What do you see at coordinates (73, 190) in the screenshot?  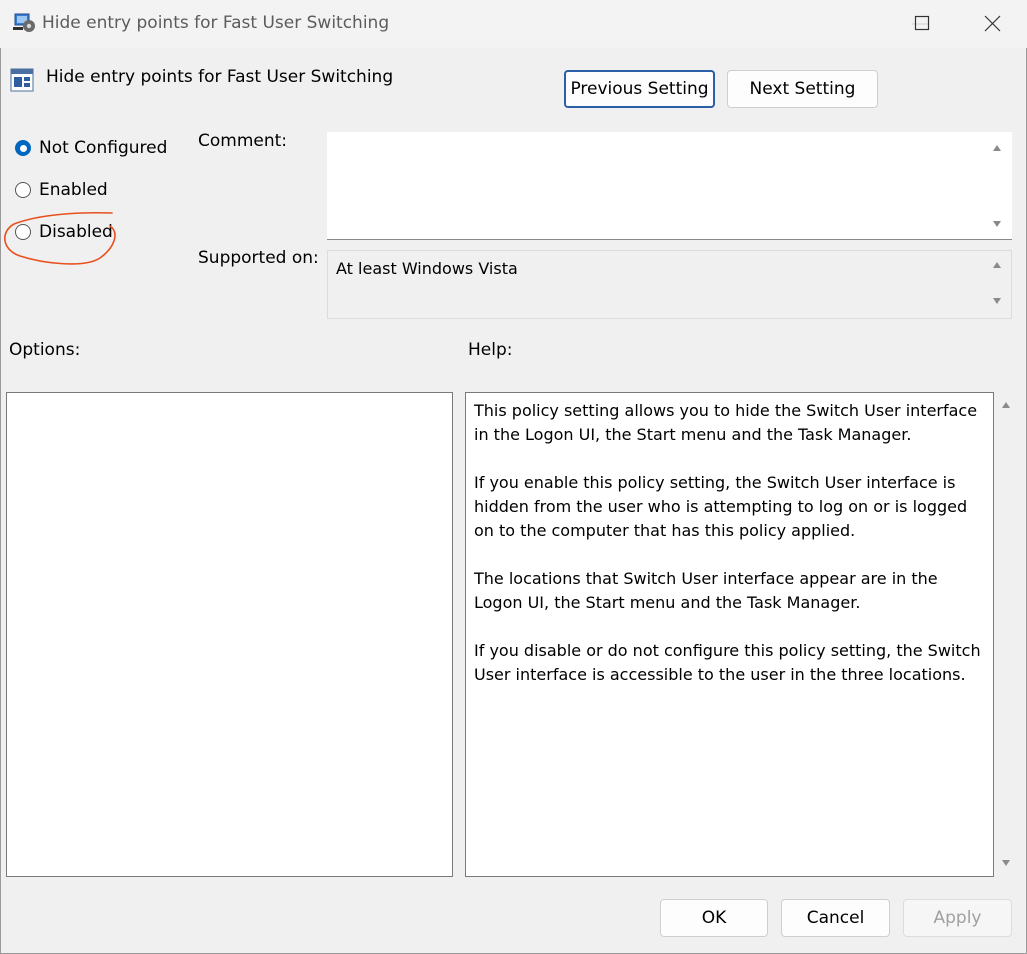 I see `radio-label: Enabled` at bounding box center [73, 190].